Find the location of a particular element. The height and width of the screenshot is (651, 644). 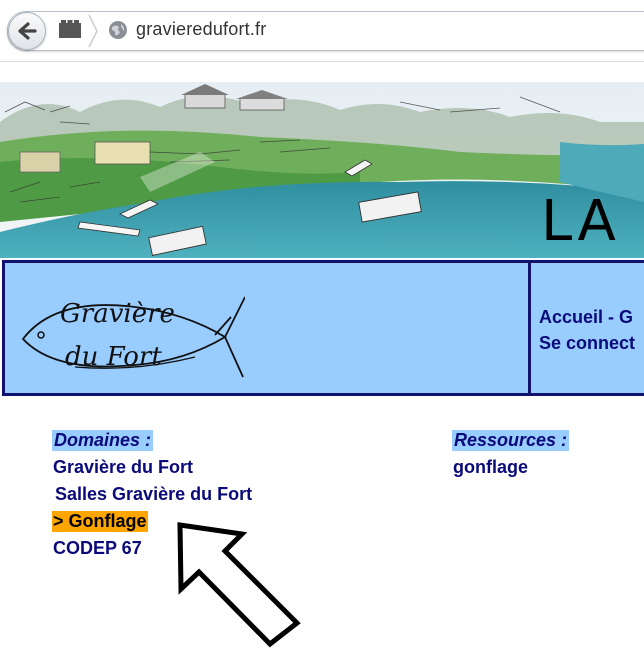

toolbar-divider is located at coordinates (322, 61).